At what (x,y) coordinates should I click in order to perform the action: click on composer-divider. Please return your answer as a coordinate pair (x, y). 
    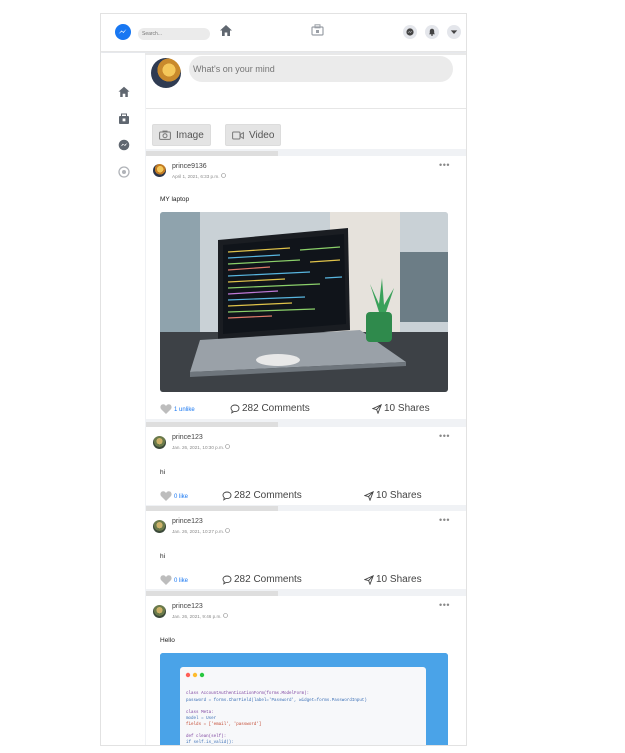
    Looking at the image, I should click on (306, 108).